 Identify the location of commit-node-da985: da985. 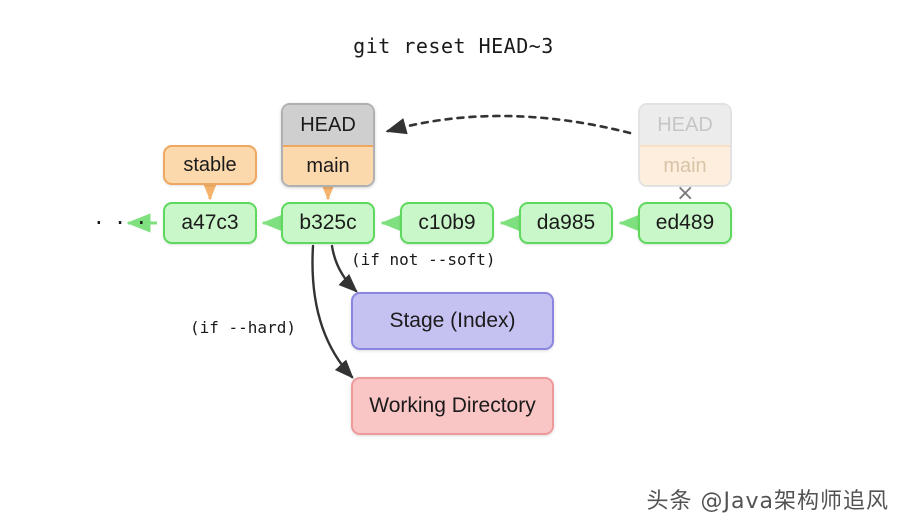
(566, 223).